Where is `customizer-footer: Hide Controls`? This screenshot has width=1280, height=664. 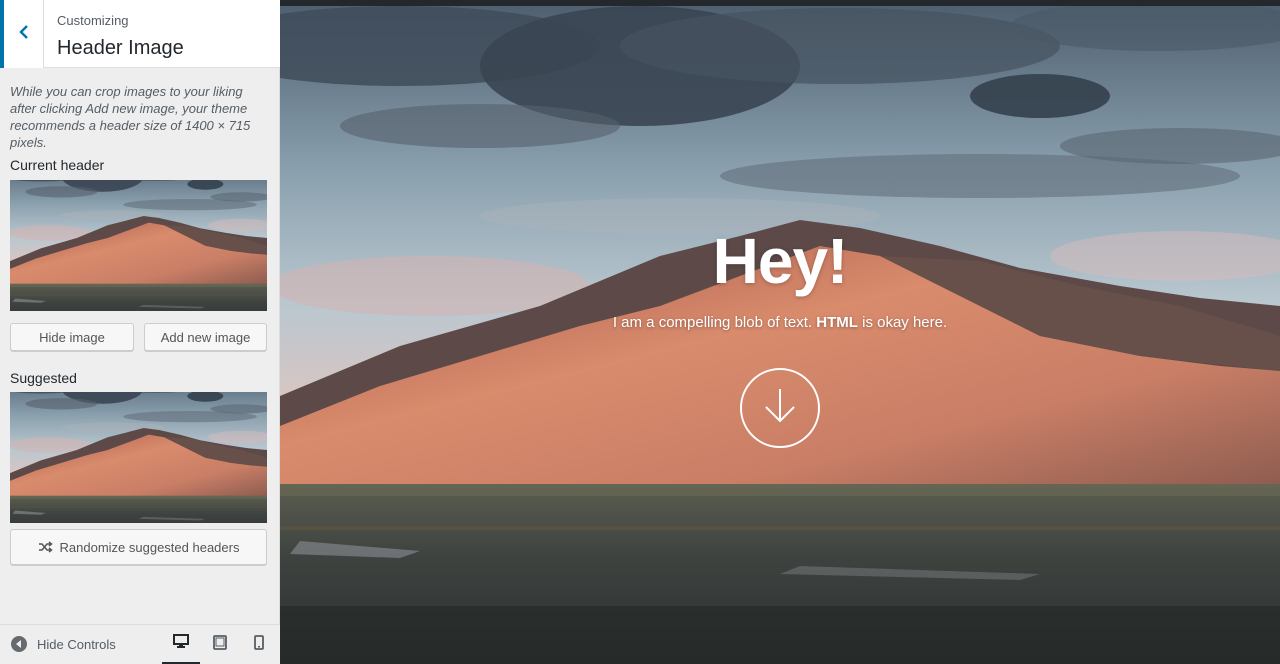
customizer-footer: Hide Controls is located at coordinates (140, 644).